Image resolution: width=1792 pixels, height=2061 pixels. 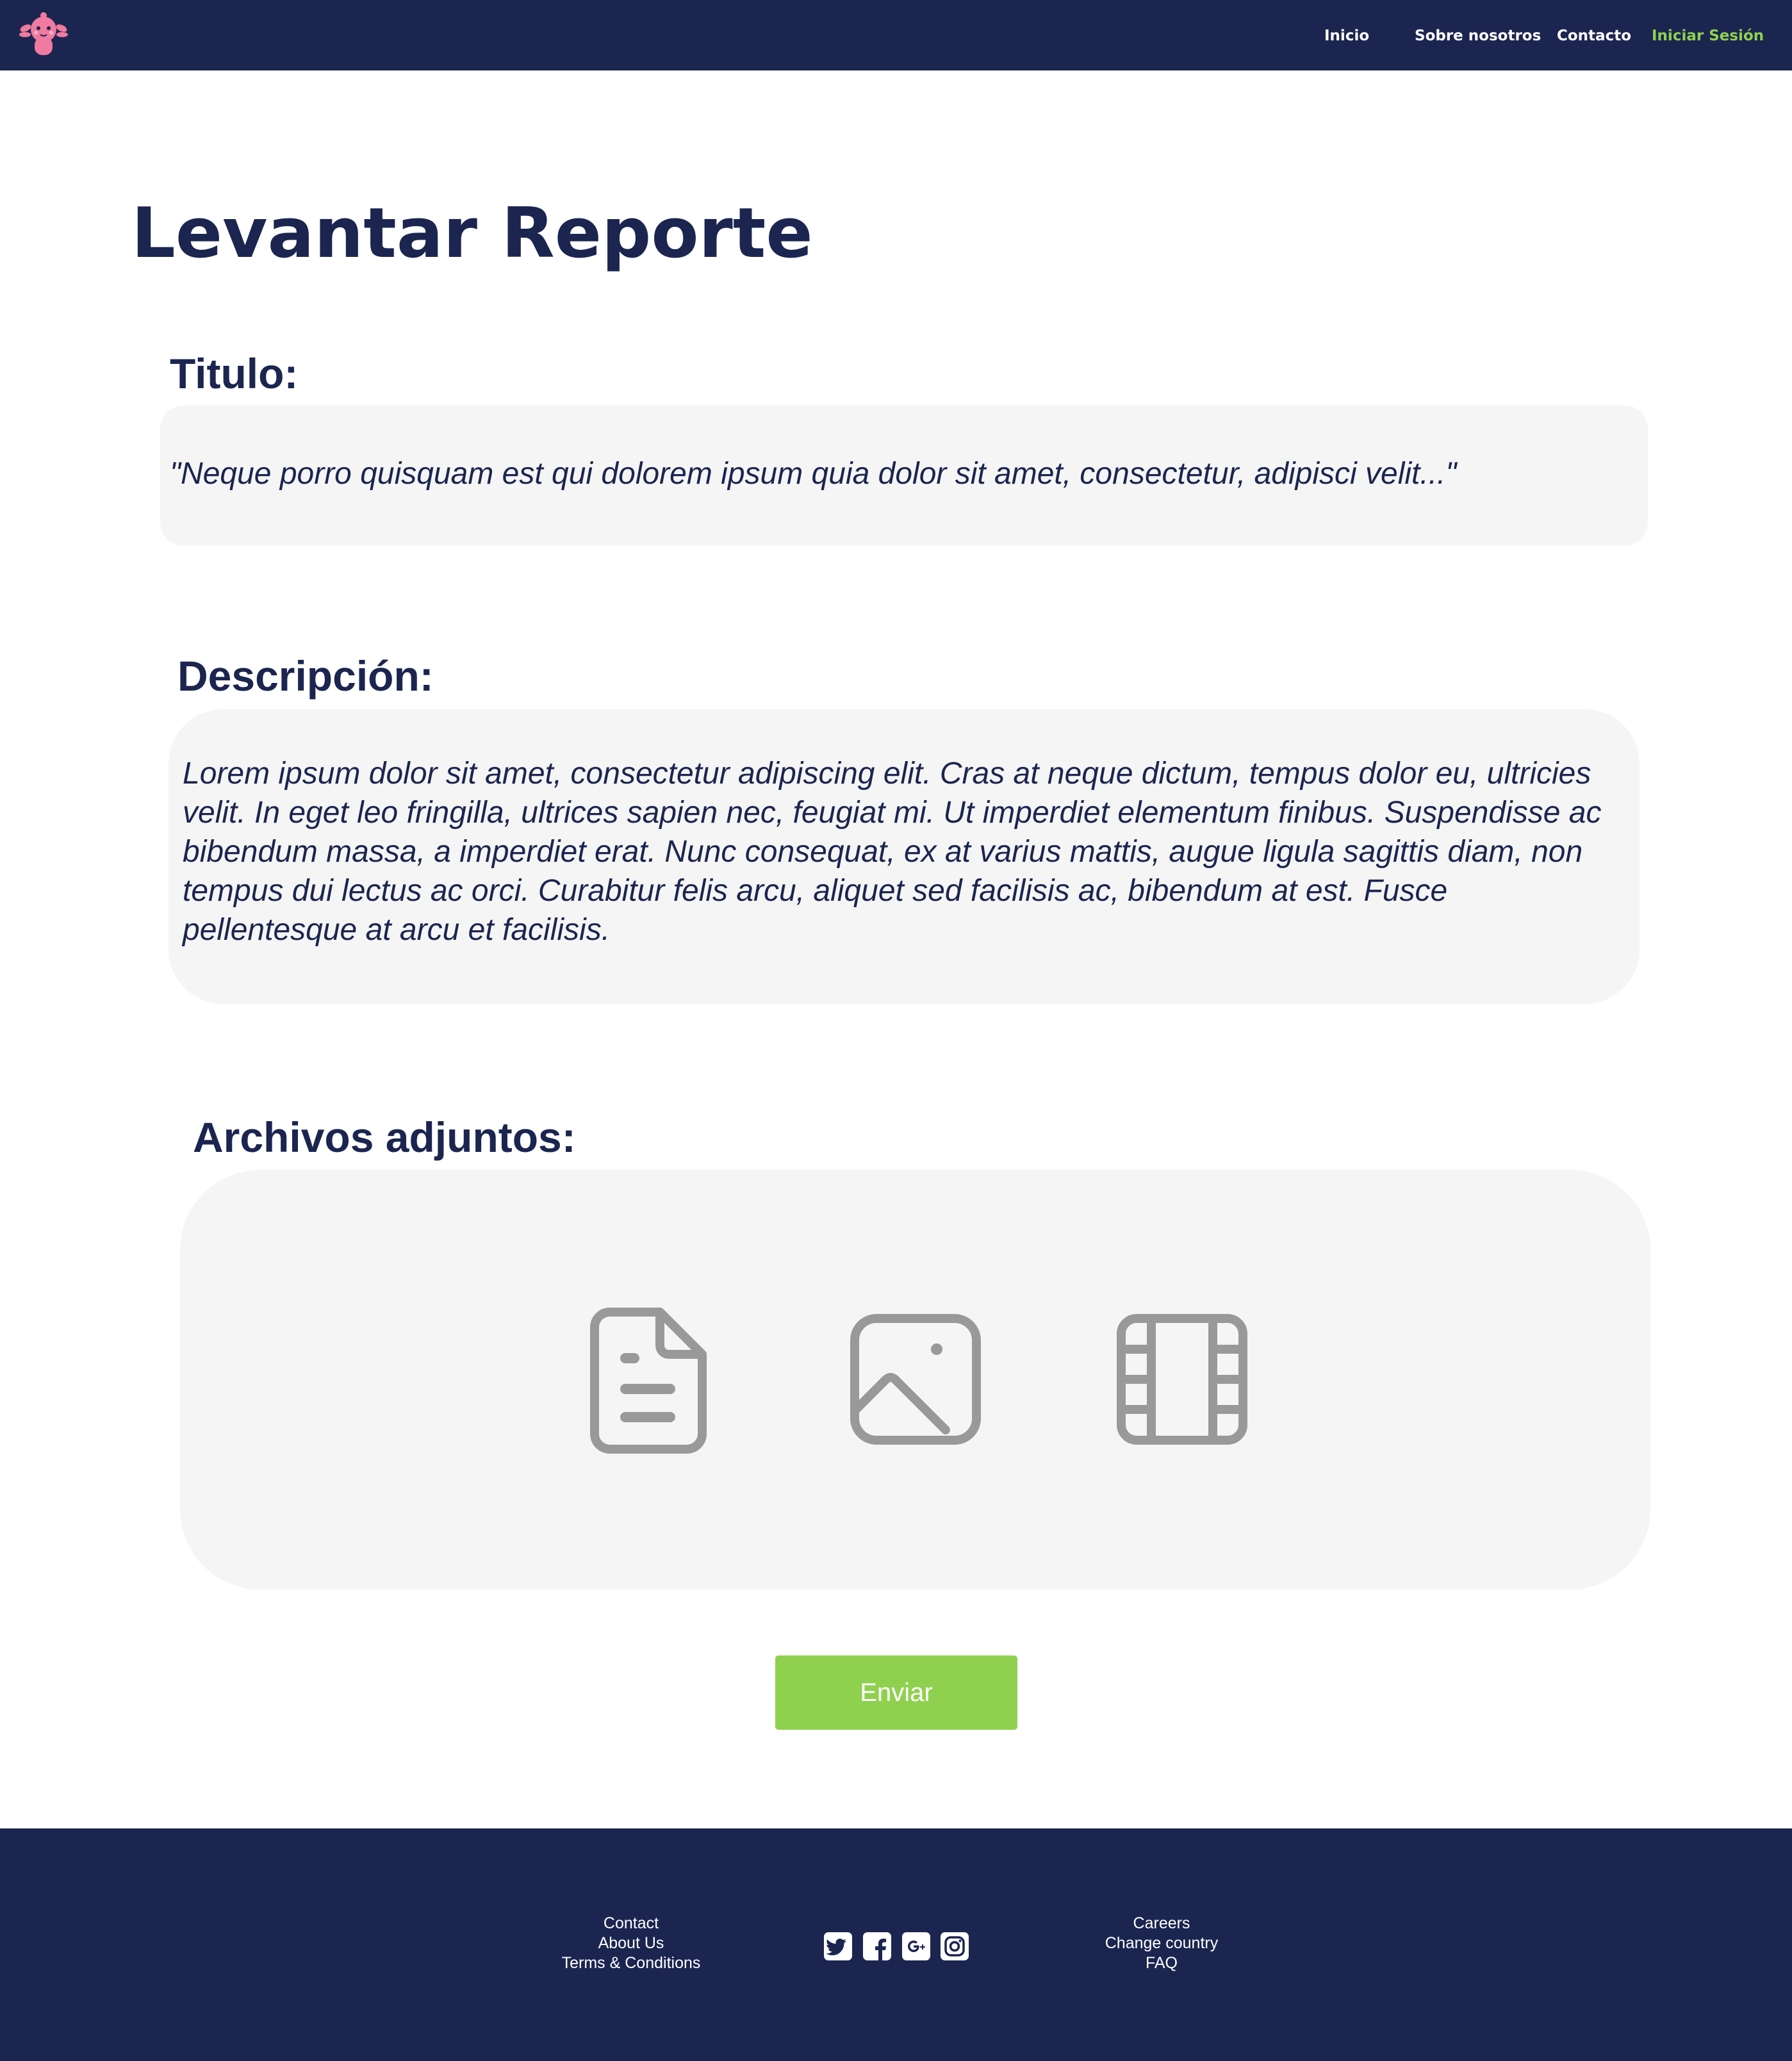 I want to click on footer-links-right: Careers Change country FAQ, so click(x=1161, y=1943).